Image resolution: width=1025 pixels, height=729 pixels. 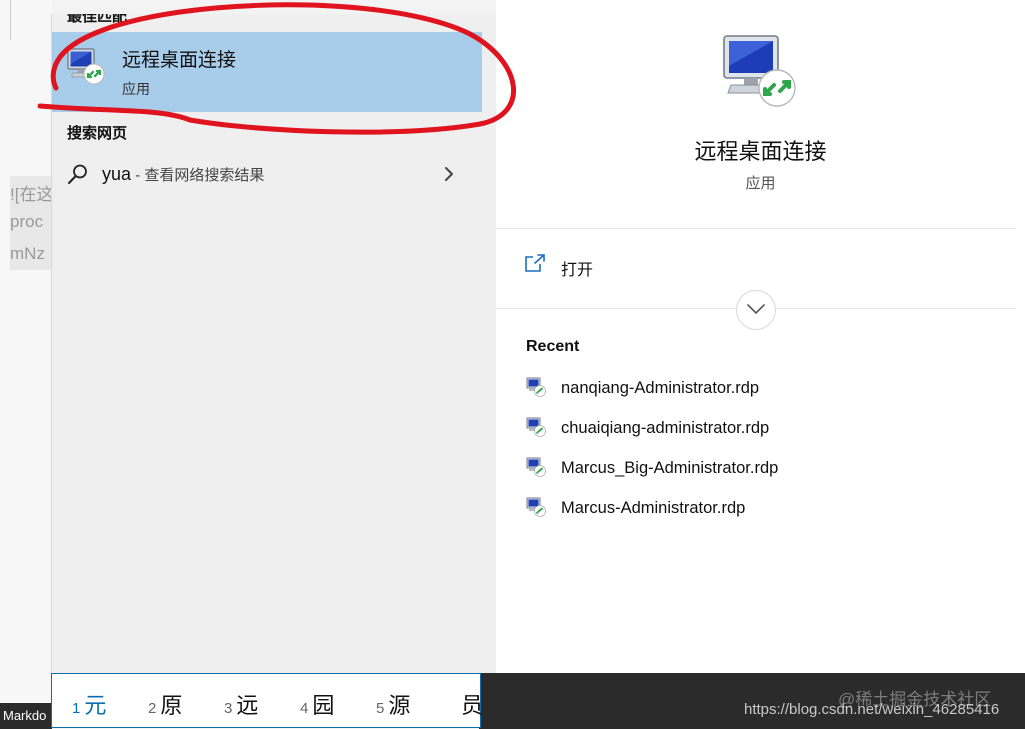 What do you see at coordinates (27, 364) in the screenshot?
I see `background-editor: ![在这 proc mNz` at bounding box center [27, 364].